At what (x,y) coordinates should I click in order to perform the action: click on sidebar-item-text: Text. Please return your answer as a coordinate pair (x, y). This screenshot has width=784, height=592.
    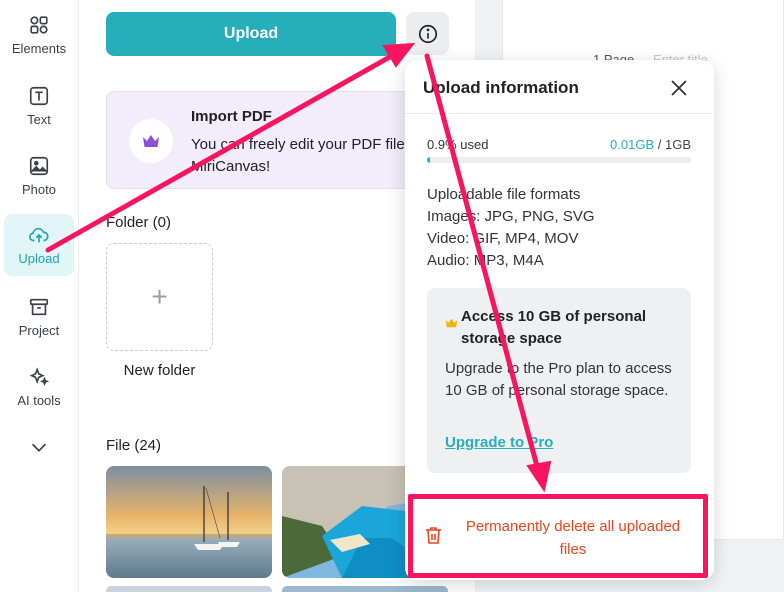
    Looking at the image, I should click on (39, 106).